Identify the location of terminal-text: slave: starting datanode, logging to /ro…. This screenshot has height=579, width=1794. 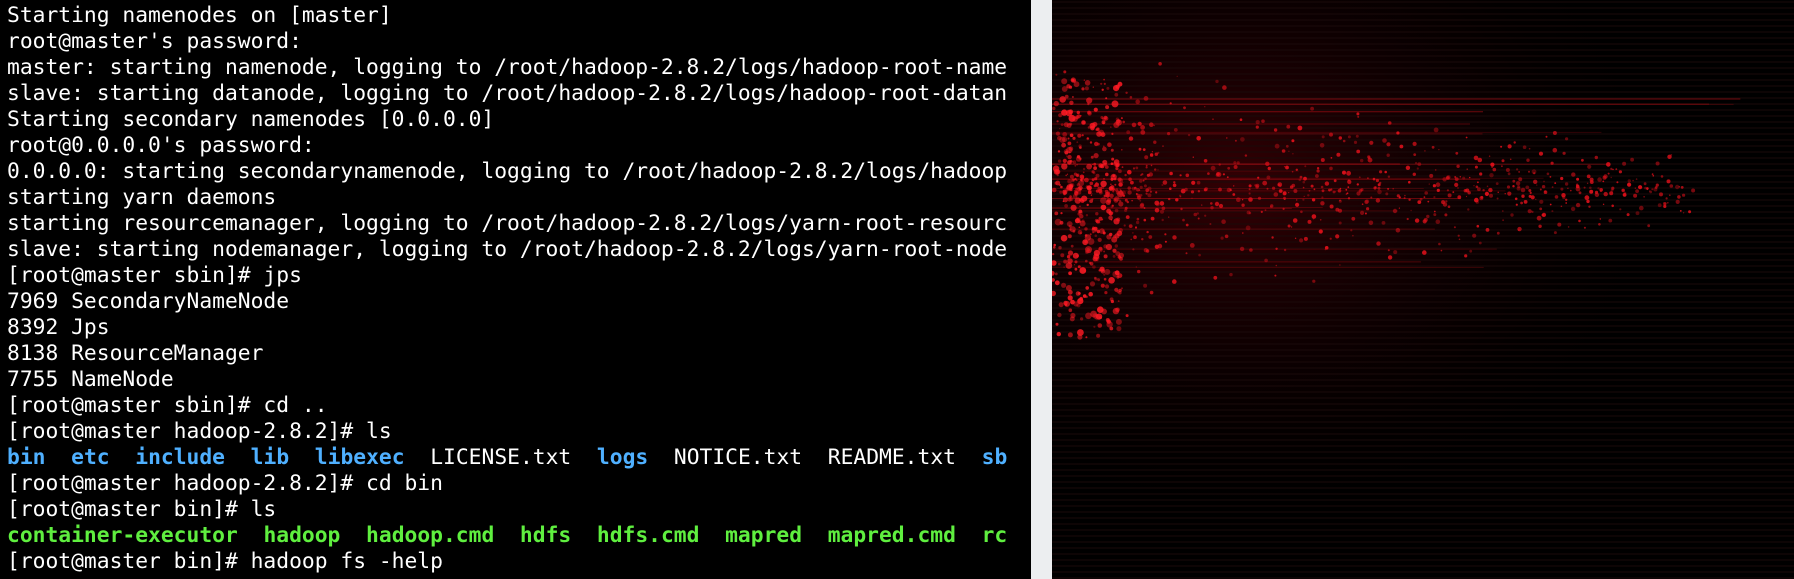
(507, 93).